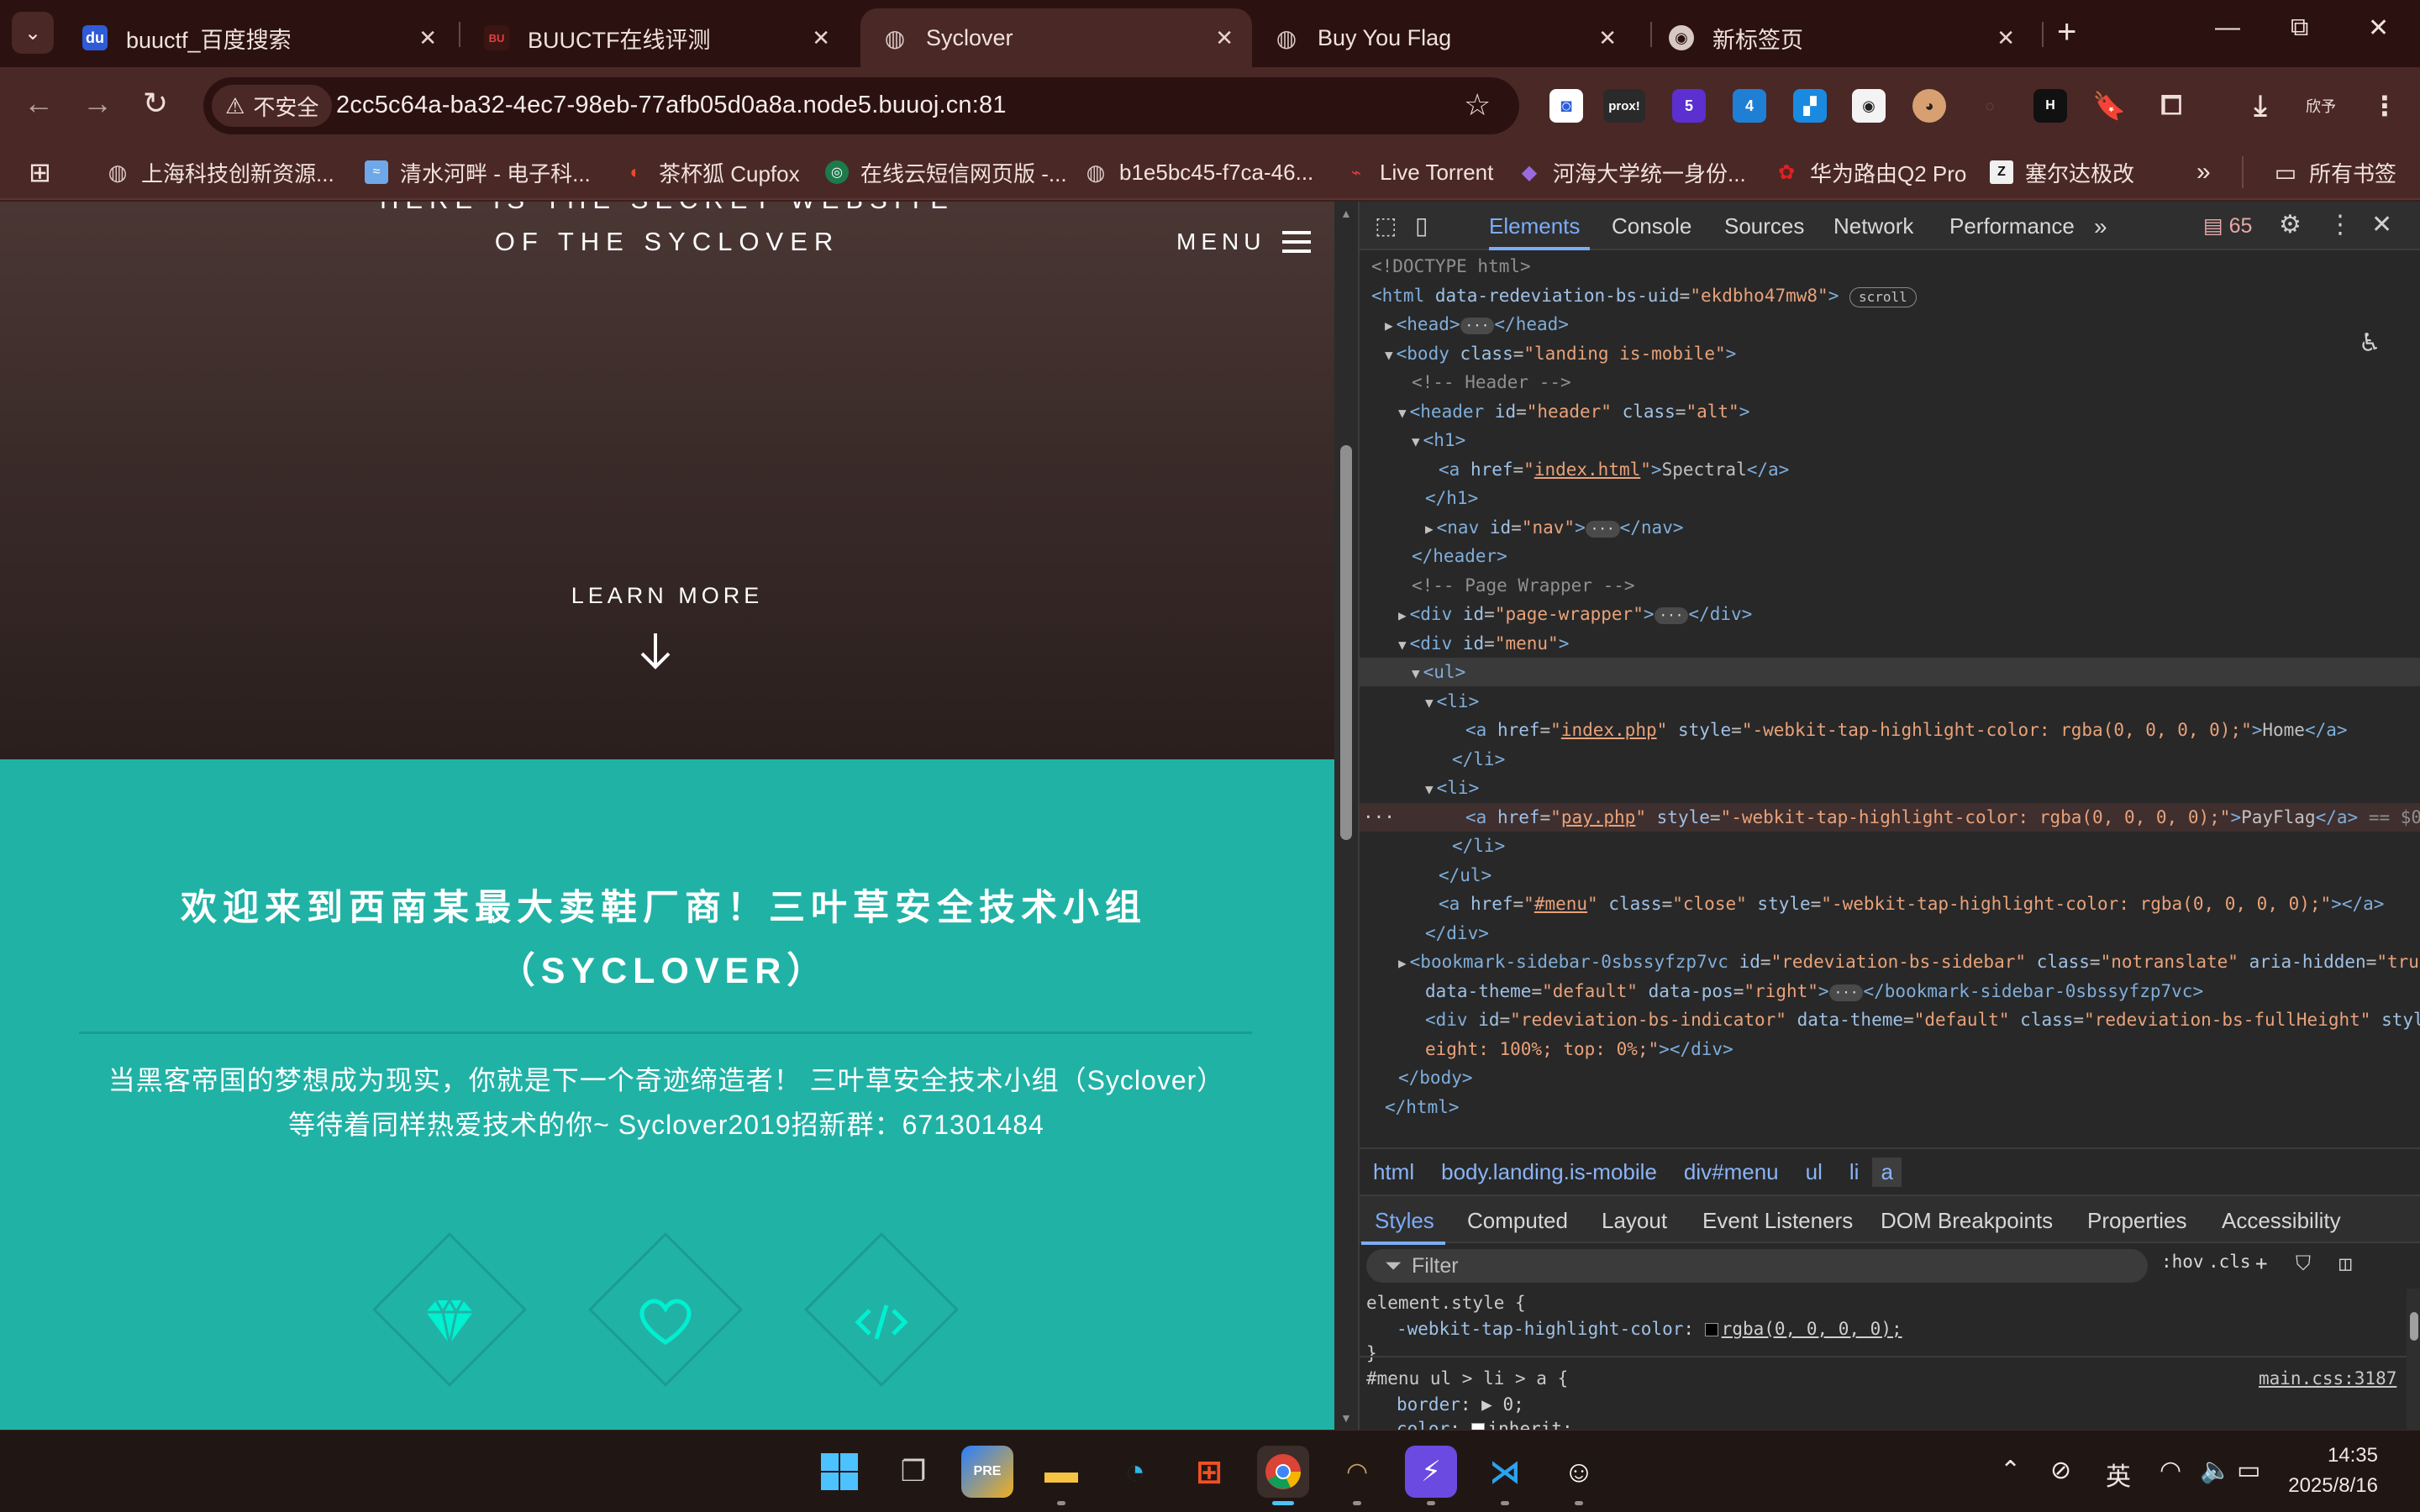 The width and height of the screenshot is (2420, 1512). What do you see at coordinates (1890, 382) in the screenshot?
I see `dom-node: <!-- Header -->` at bounding box center [1890, 382].